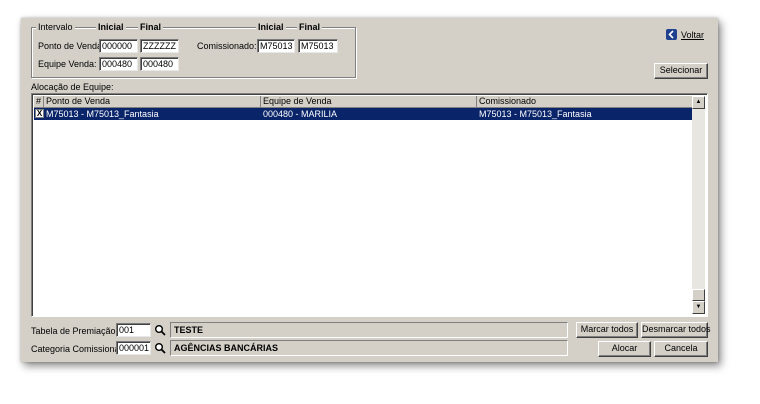  I want to click on comissionado-initial-header: Inicial, so click(271, 27).